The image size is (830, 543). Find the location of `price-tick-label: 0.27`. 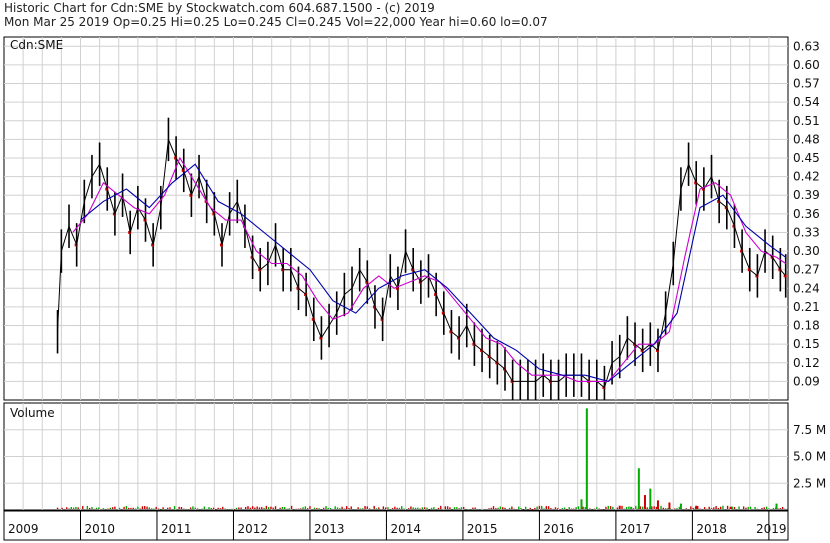

price-tick-label: 0.27 is located at coordinates (806, 270).